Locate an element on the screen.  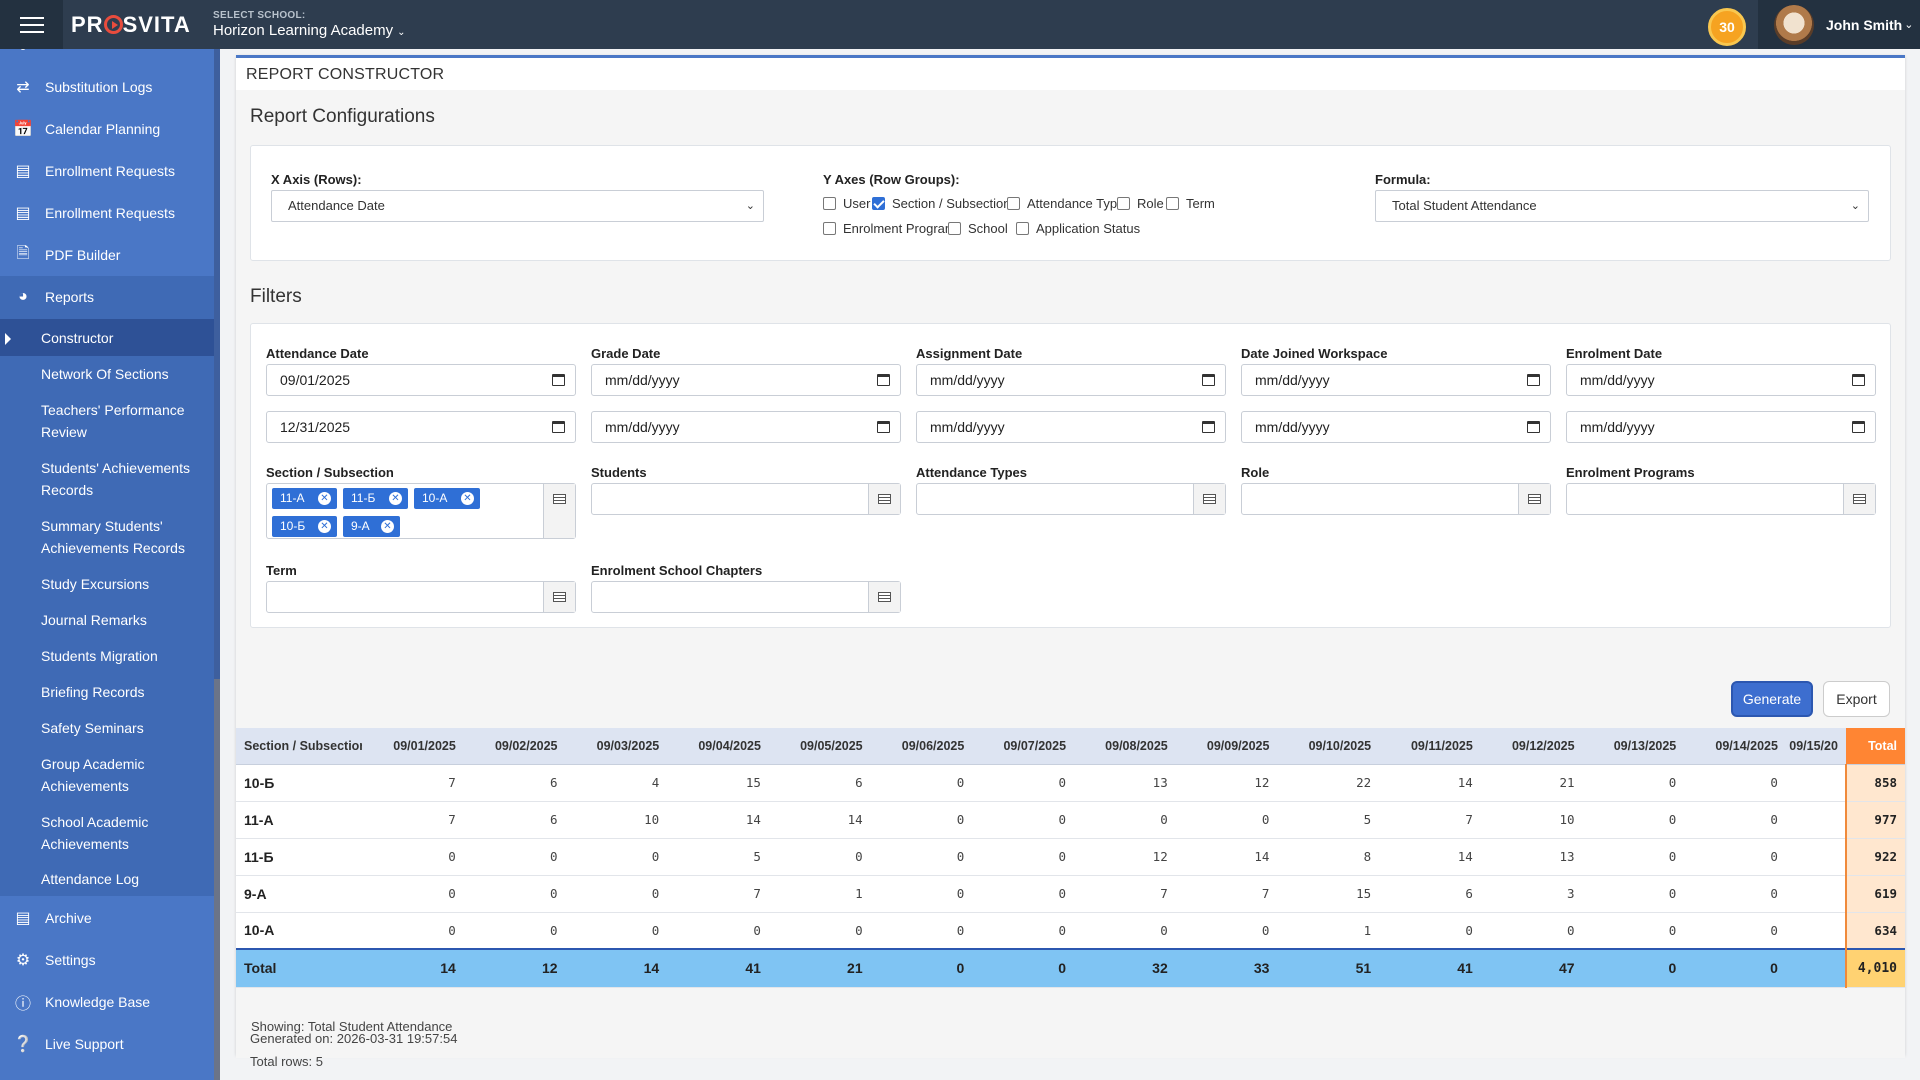
column-header-date: 09/03/2025 is located at coordinates (616, 746).